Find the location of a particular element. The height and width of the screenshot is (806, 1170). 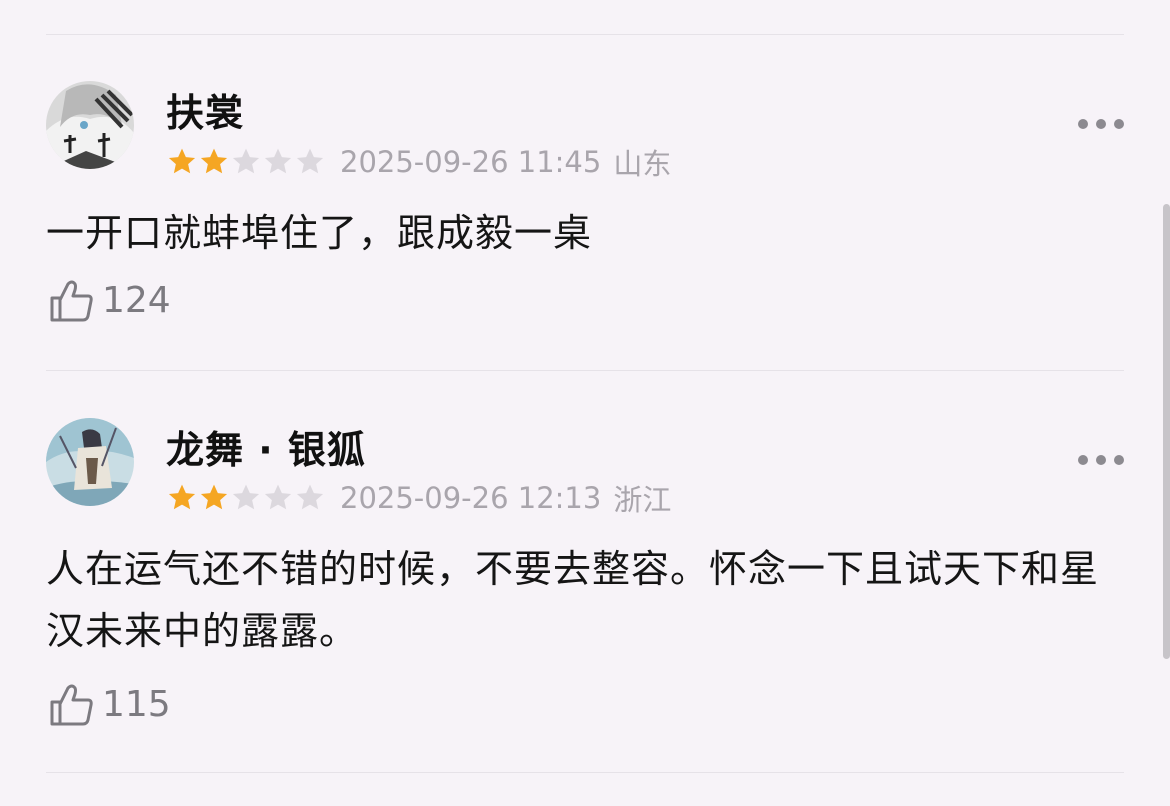

timestamp: 2025-09-26 12:13 is located at coordinates (471, 498).